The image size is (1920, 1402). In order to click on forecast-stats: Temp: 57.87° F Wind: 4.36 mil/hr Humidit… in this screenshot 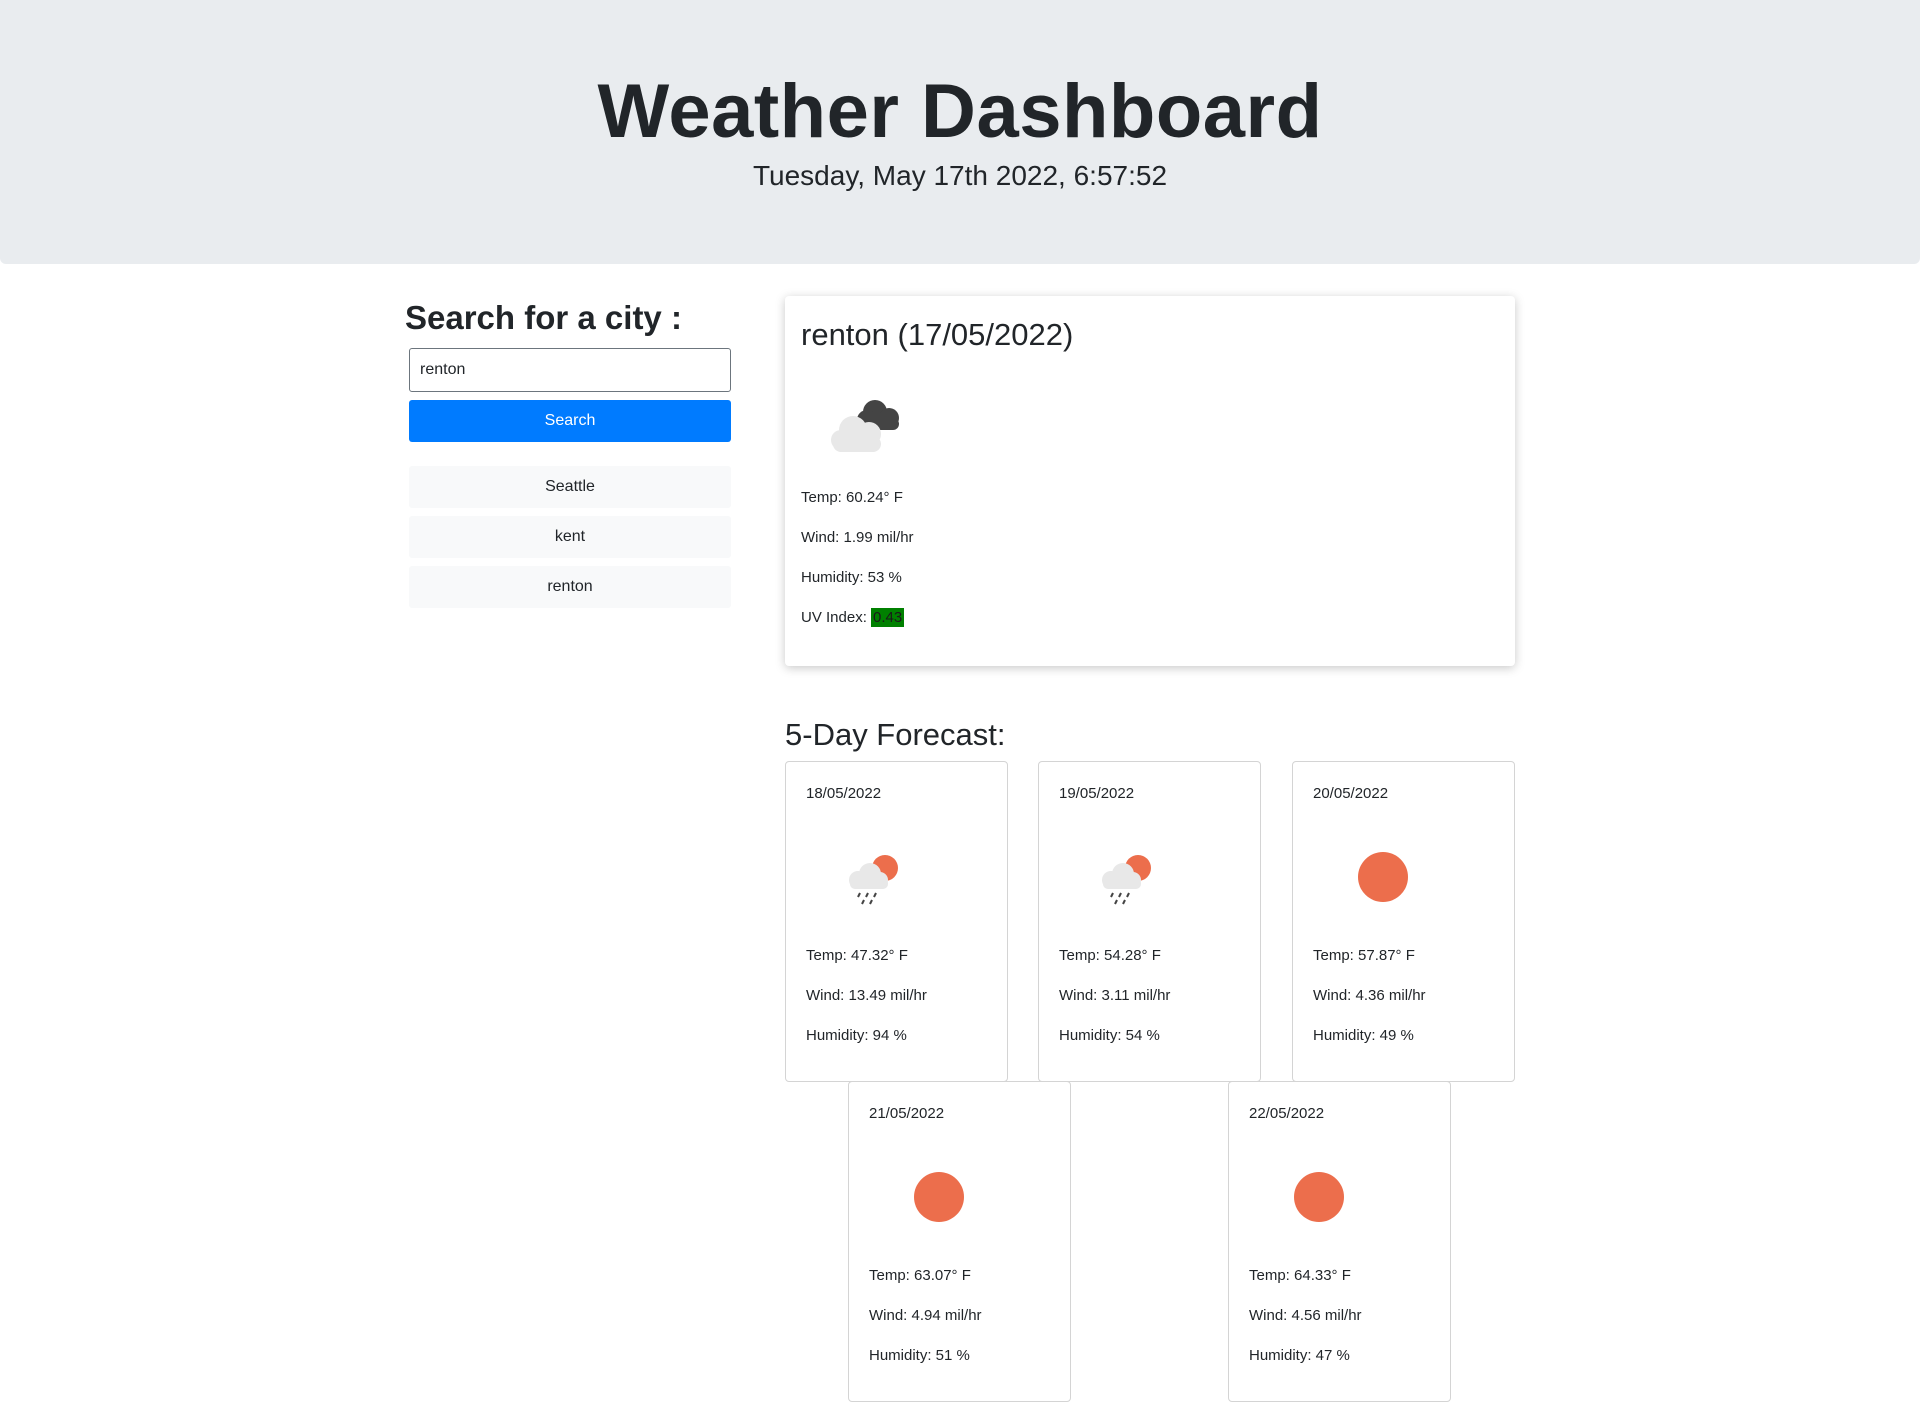, I will do `click(1369, 1006)`.